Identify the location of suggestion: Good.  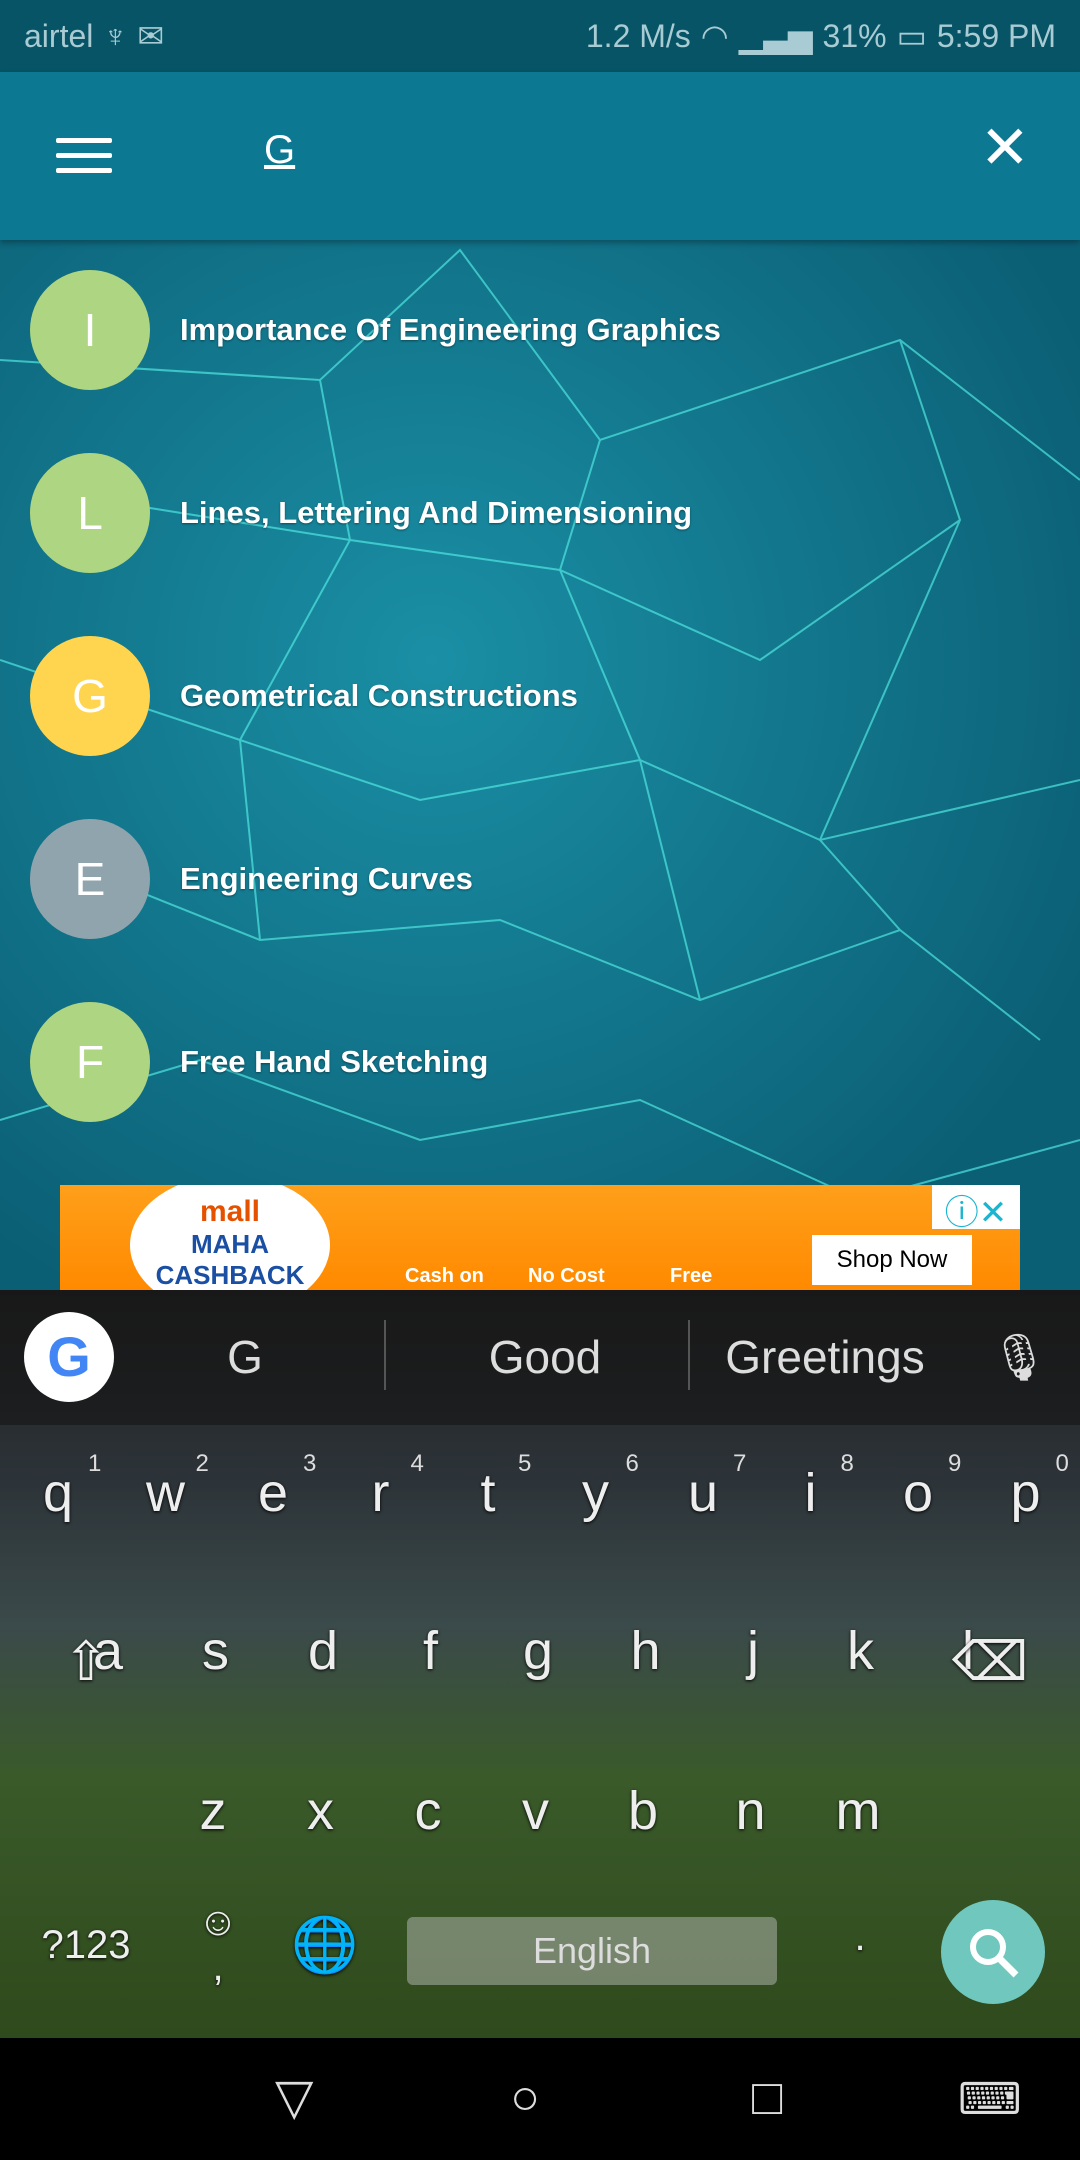
(545, 1357).